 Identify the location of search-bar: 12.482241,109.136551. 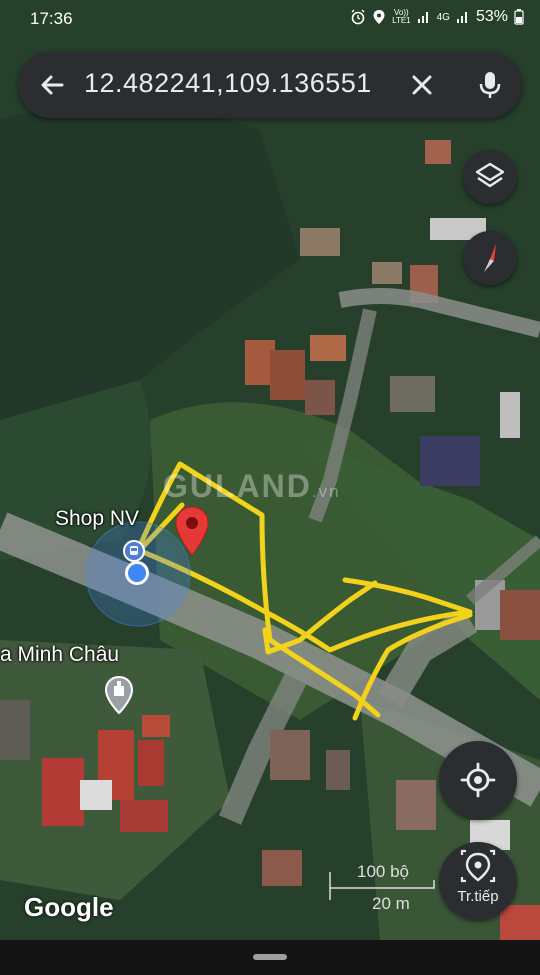
(270, 85).